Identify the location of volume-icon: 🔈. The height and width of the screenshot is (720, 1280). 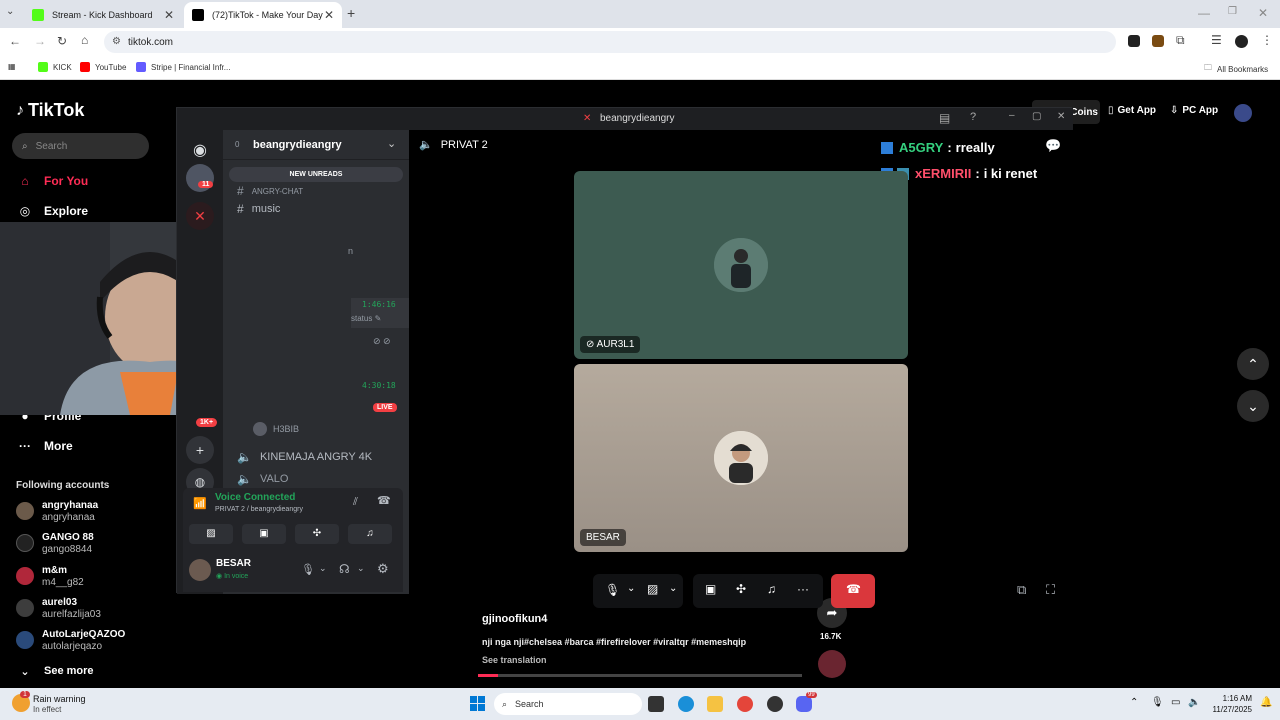
(1194, 702).